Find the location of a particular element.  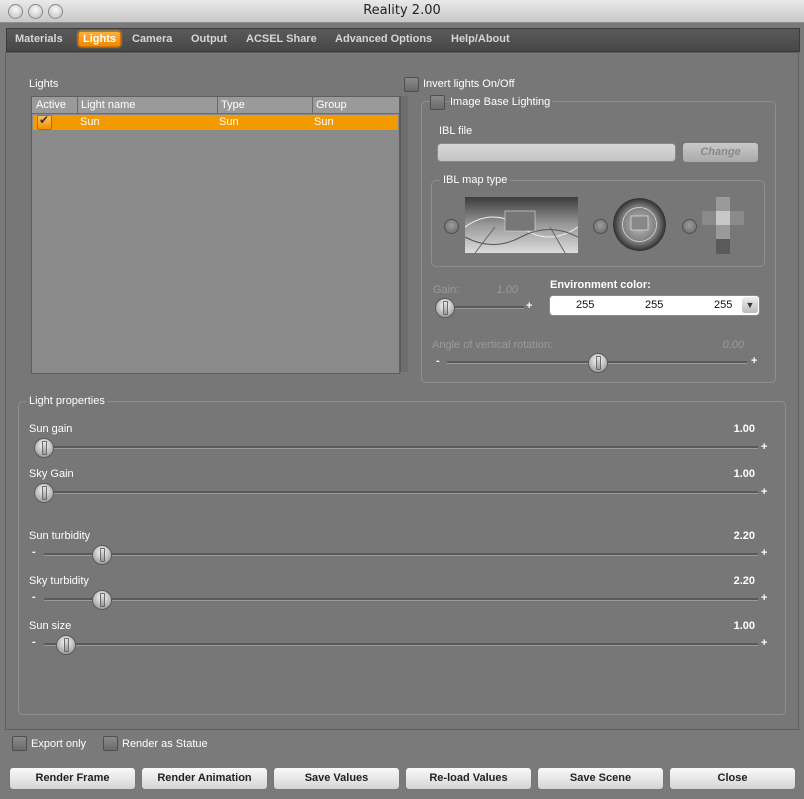

save-scene-button: Save Scene is located at coordinates (600, 778).